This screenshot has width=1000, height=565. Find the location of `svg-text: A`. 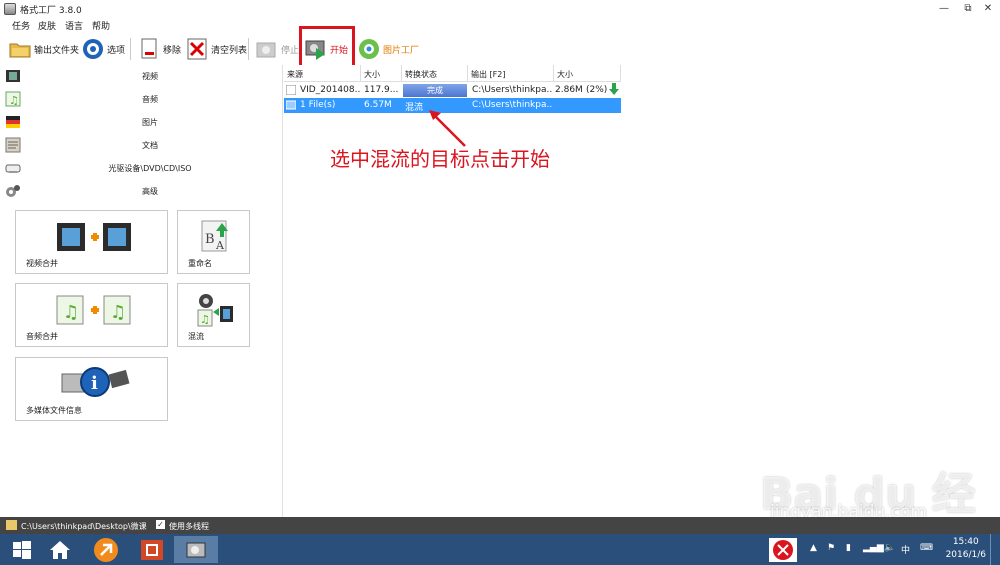

svg-text: A is located at coordinates (220, 245).